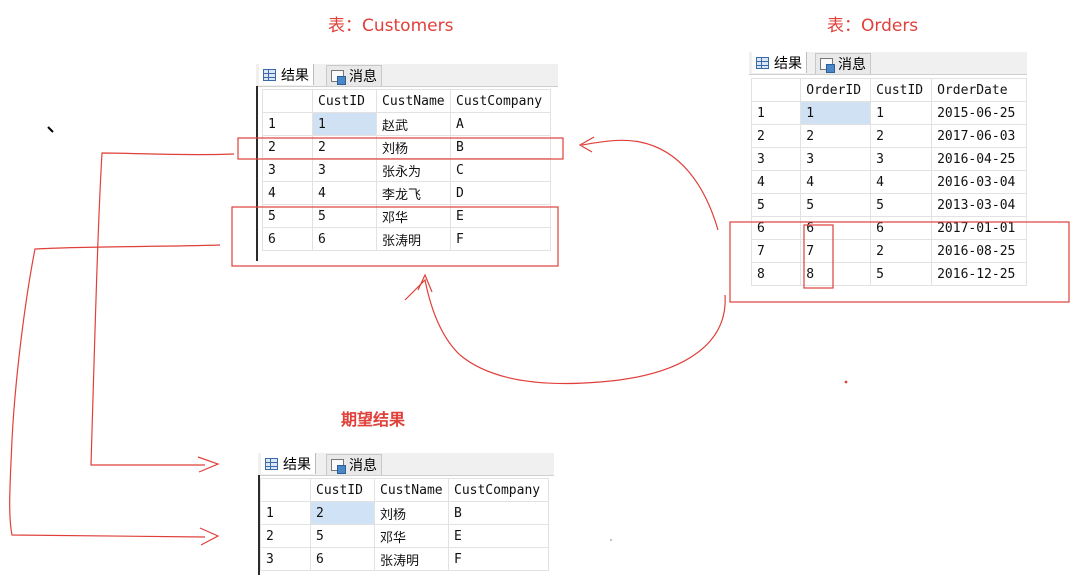 Image resolution: width=1082 pixels, height=585 pixels. I want to click on arrow-orders-to-rows56, so click(565, 331).